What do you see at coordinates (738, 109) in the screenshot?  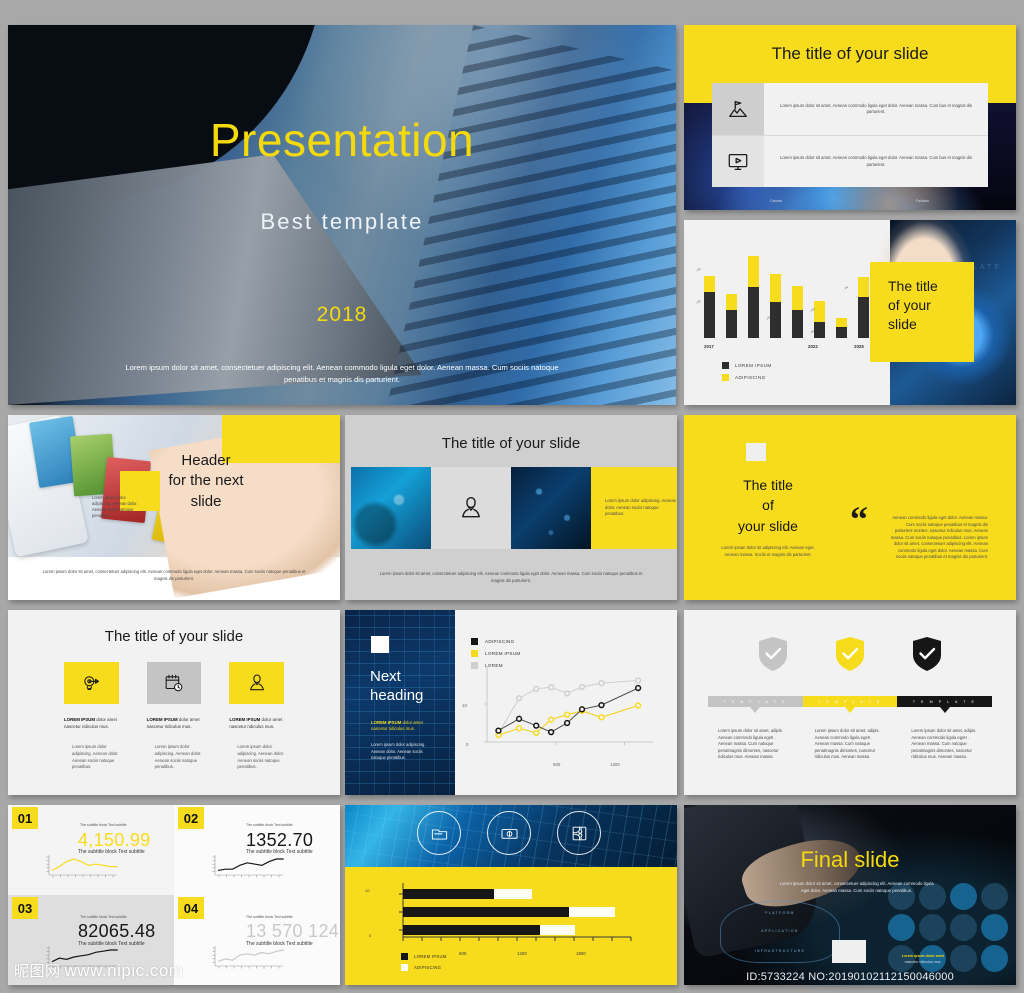 I see `flag-mountain-icon` at bounding box center [738, 109].